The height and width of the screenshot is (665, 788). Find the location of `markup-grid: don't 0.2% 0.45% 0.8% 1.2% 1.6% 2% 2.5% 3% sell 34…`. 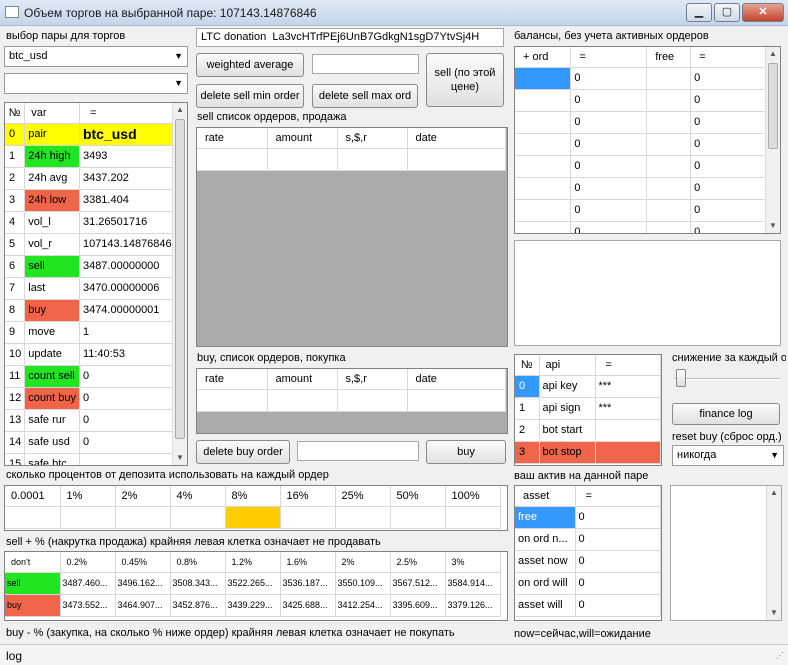

markup-grid: don't 0.2% 0.45% 0.8% 1.2% 1.6% 2% 2.5% 3% sell 34… is located at coordinates (256, 586).